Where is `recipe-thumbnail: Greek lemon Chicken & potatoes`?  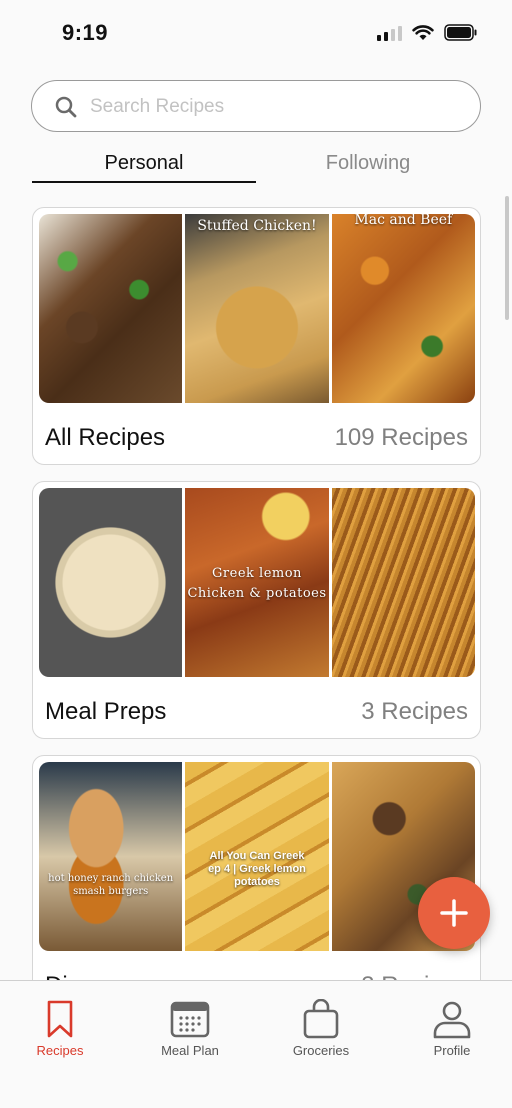 recipe-thumbnail: Greek lemon Chicken & potatoes is located at coordinates (257, 582).